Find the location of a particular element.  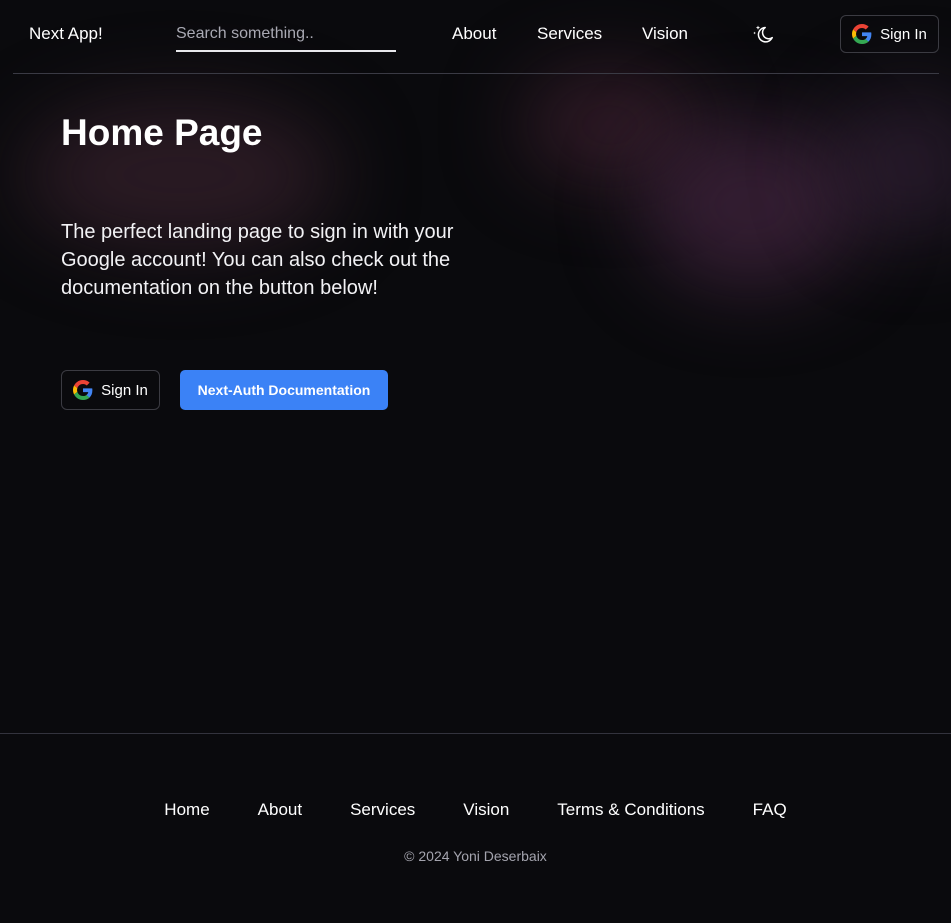

top-navbar: Next App! About Services Vision Sign In is located at coordinates (475, 34).